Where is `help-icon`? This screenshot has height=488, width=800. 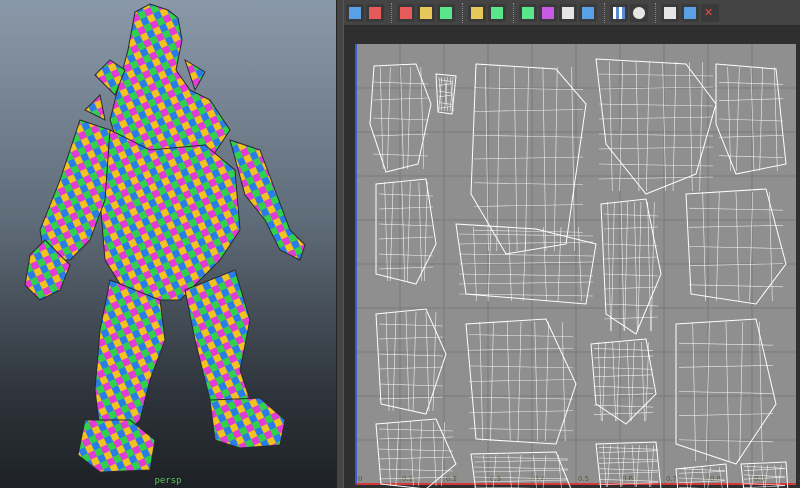 help-icon is located at coordinates (639, 12).